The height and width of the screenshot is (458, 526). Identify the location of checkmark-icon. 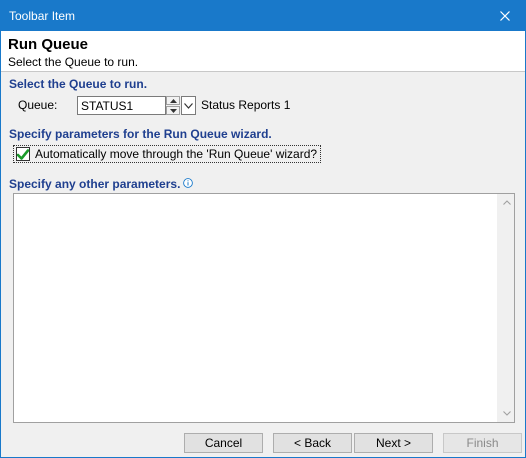
(23, 154).